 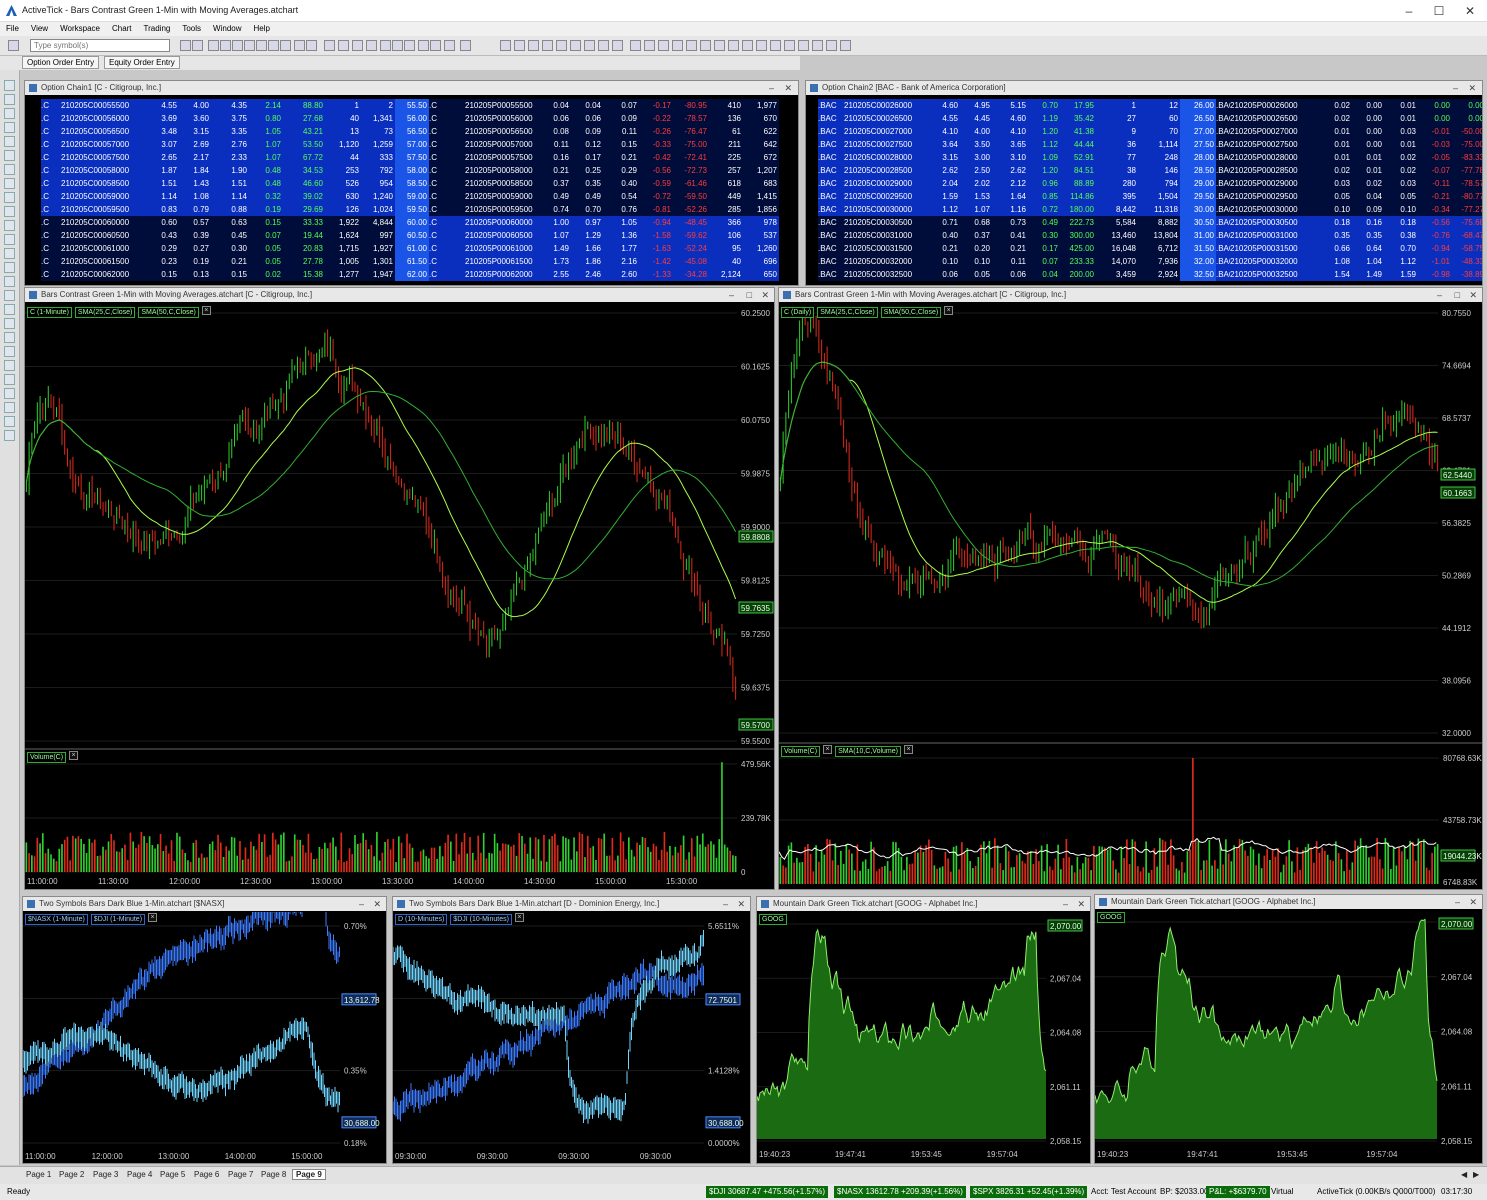 What do you see at coordinates (911, 312) in the screenshot?
I see `sma-chip: SMA(50,C,Close)` at bounding box center [911, 312].